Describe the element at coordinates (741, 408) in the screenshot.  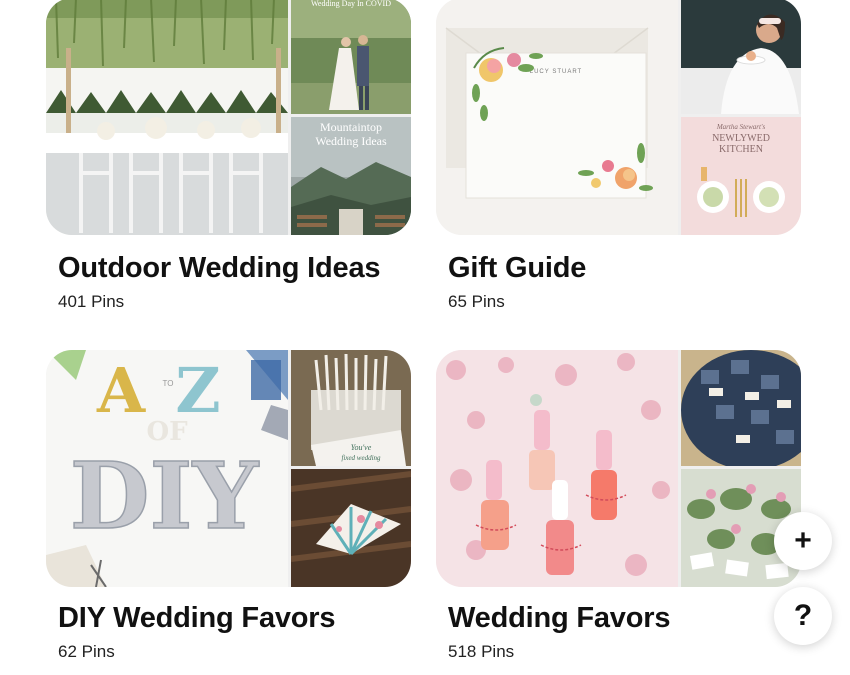
I see `cover-image-handkerchief-basket` at that location.